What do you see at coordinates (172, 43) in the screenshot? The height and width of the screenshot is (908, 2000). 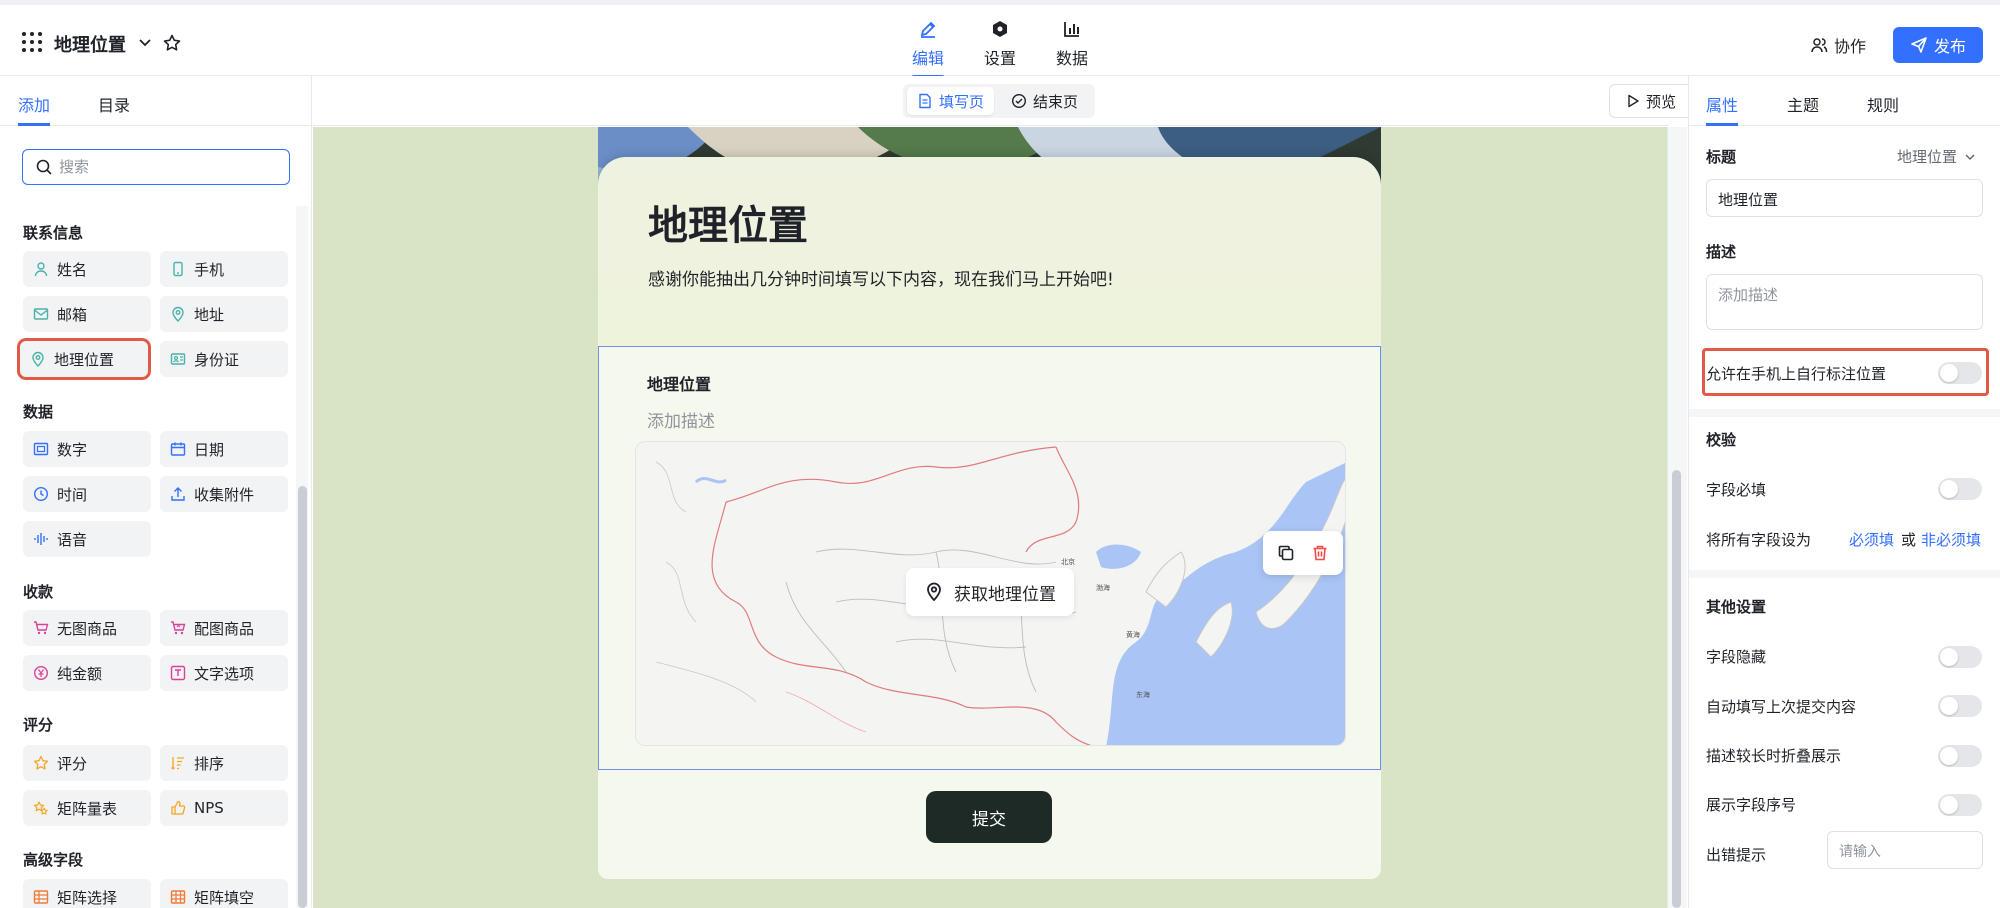 I see `star-icon` at bounding box center [172, 43].